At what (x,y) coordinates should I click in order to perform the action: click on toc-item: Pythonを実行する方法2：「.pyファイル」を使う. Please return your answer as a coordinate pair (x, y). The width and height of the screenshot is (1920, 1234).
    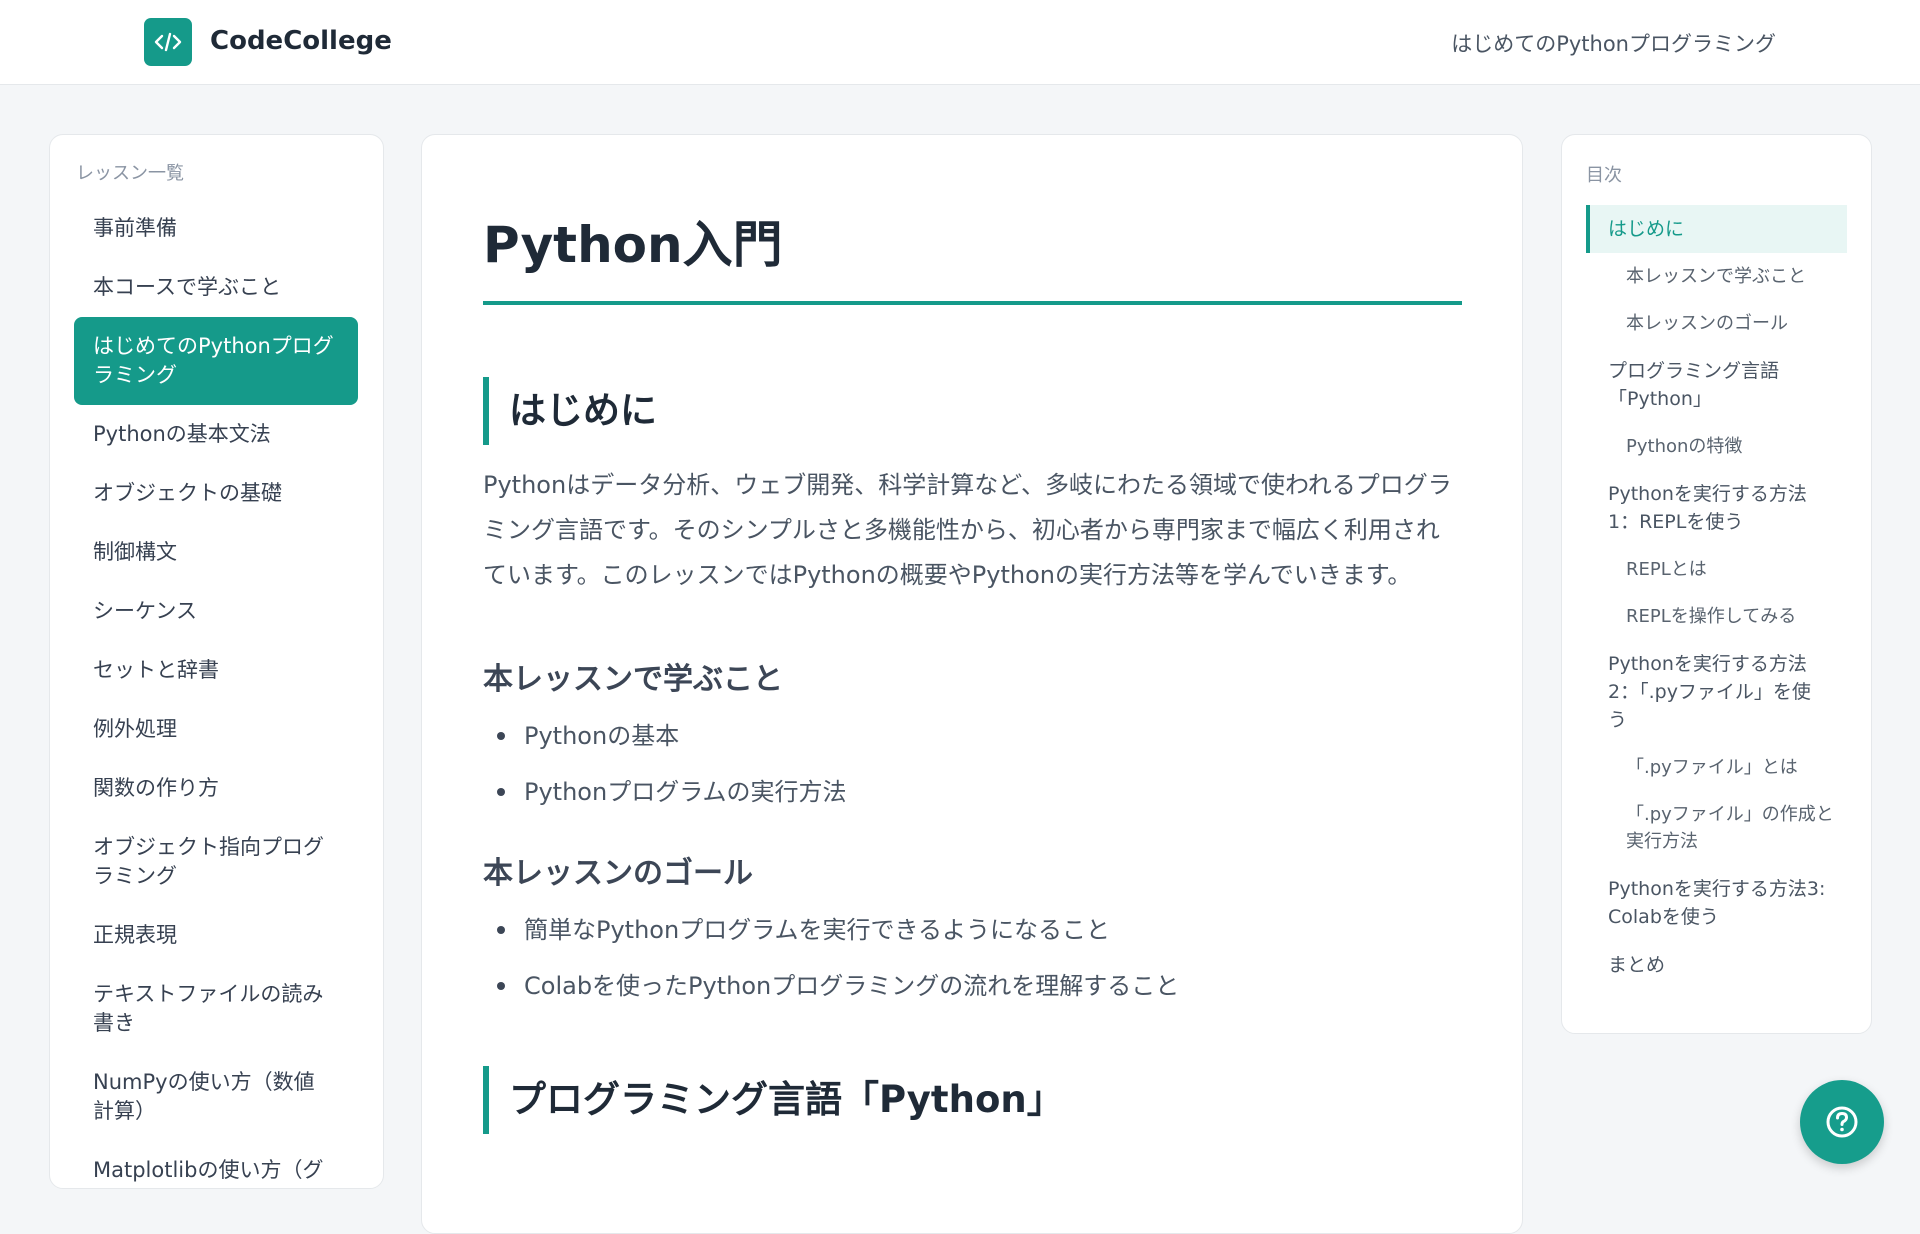
    Looking at the image, I should click on (1711, 692).